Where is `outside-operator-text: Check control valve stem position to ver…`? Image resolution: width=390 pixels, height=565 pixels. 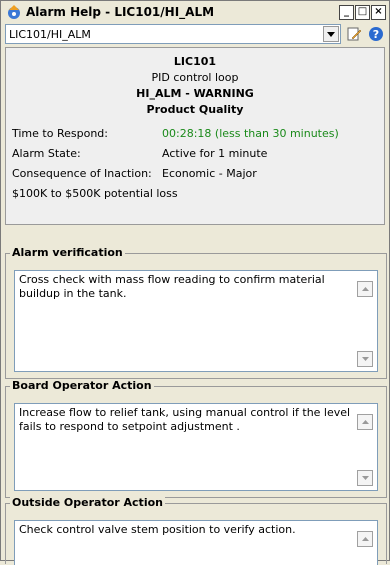
outside-operator-text: Check control valve stem position to ver… is located at coordinates (157, 529).